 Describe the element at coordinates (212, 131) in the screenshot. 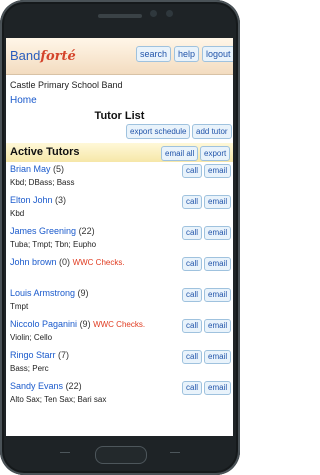

I see `add-tutor-button: add tutor` at that location.